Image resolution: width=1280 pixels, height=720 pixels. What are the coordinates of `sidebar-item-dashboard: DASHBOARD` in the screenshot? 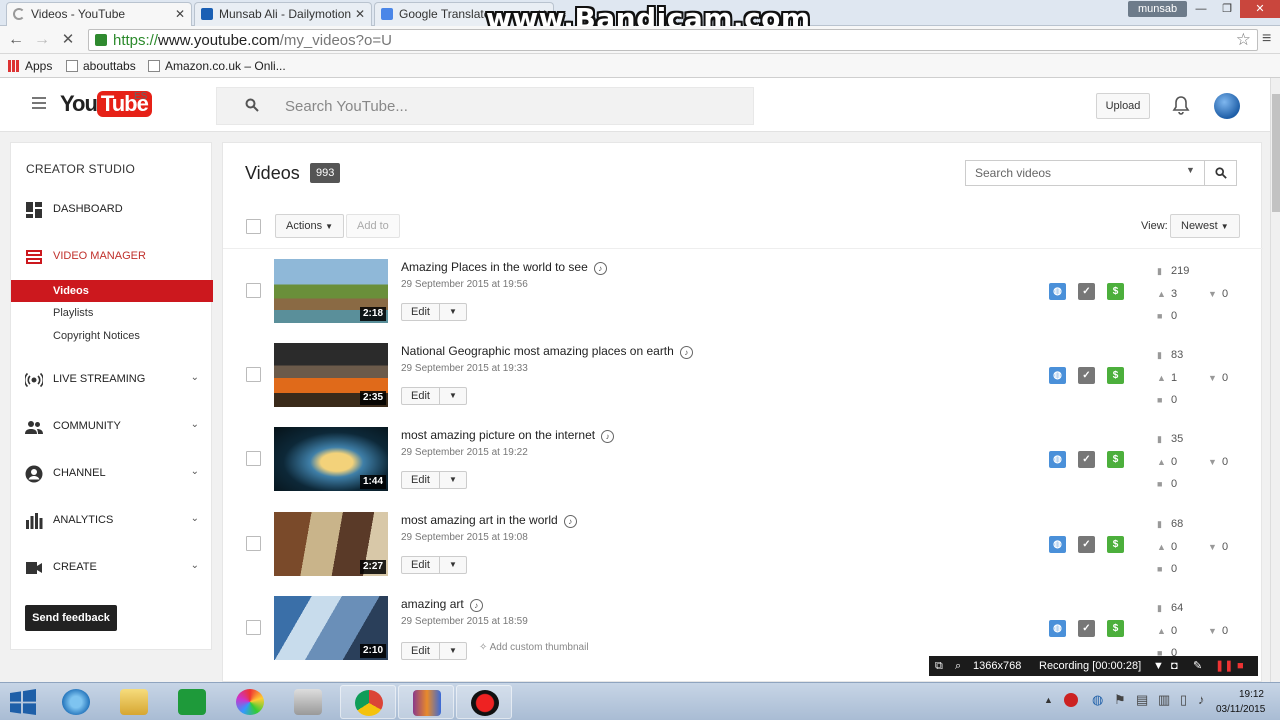 It's located at (112, 210).